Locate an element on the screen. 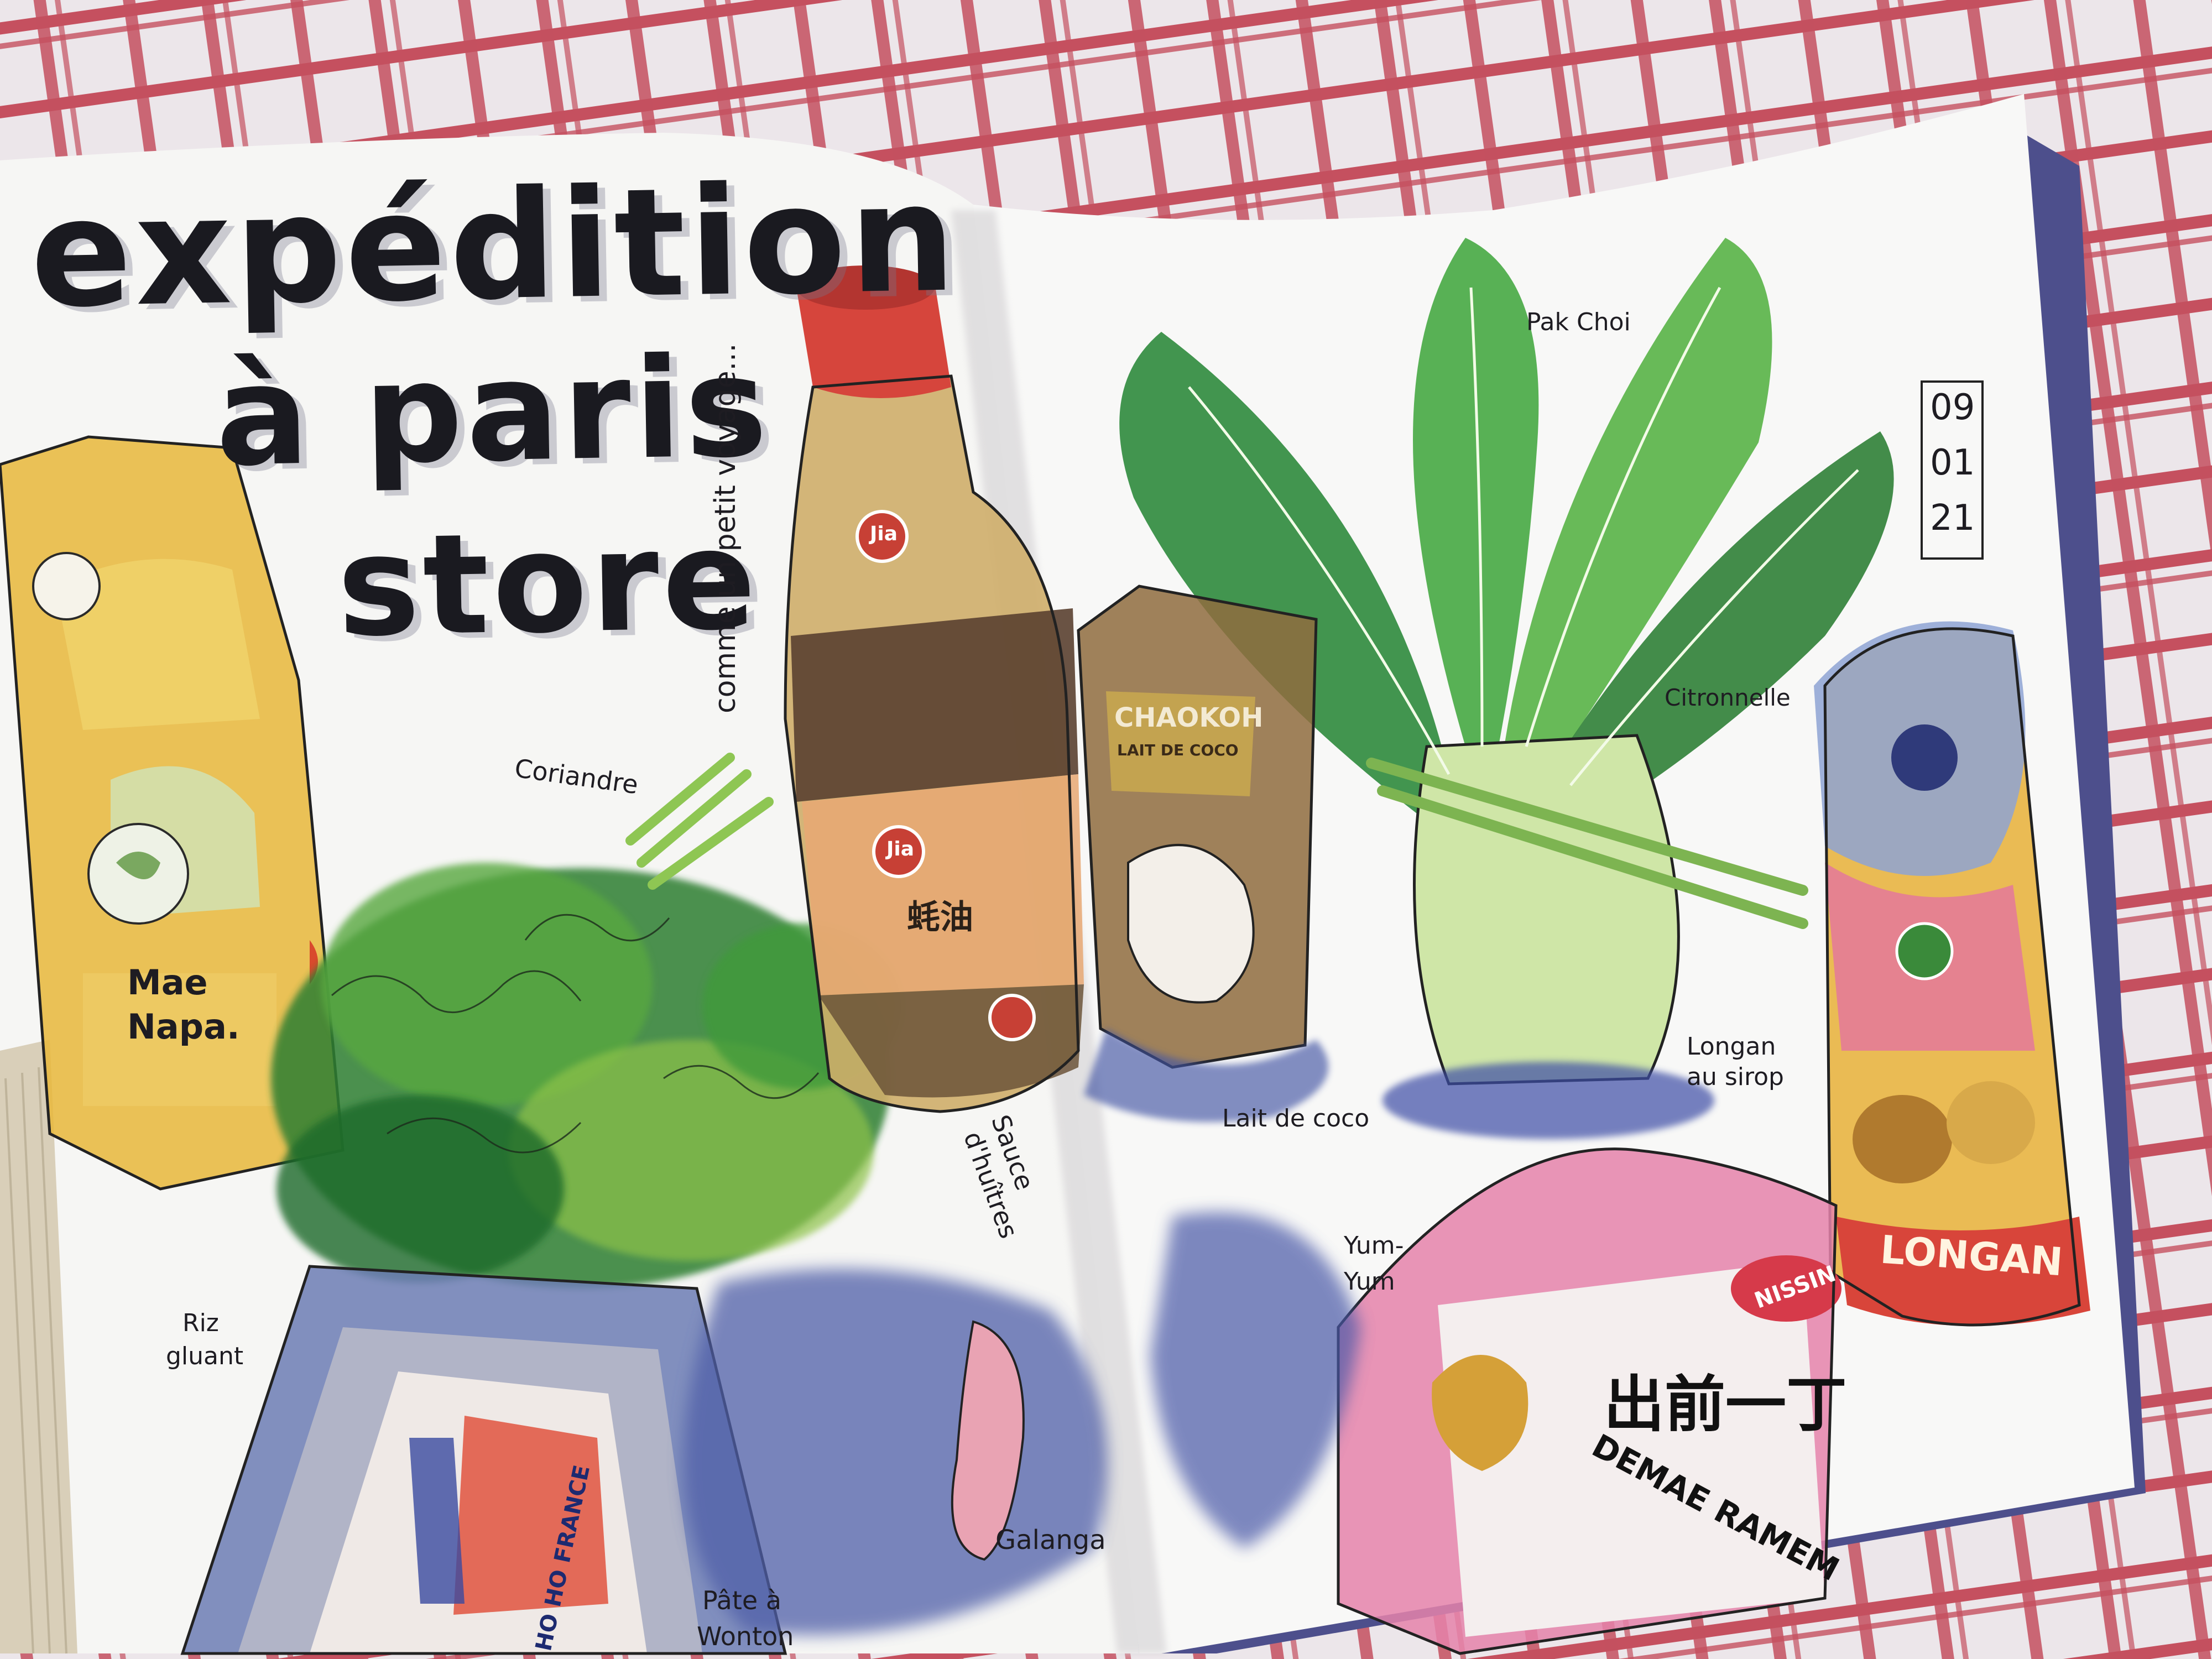 The image size is (2212, 1659). label-riz-1: Riz is located at coordinates (200, 1323).